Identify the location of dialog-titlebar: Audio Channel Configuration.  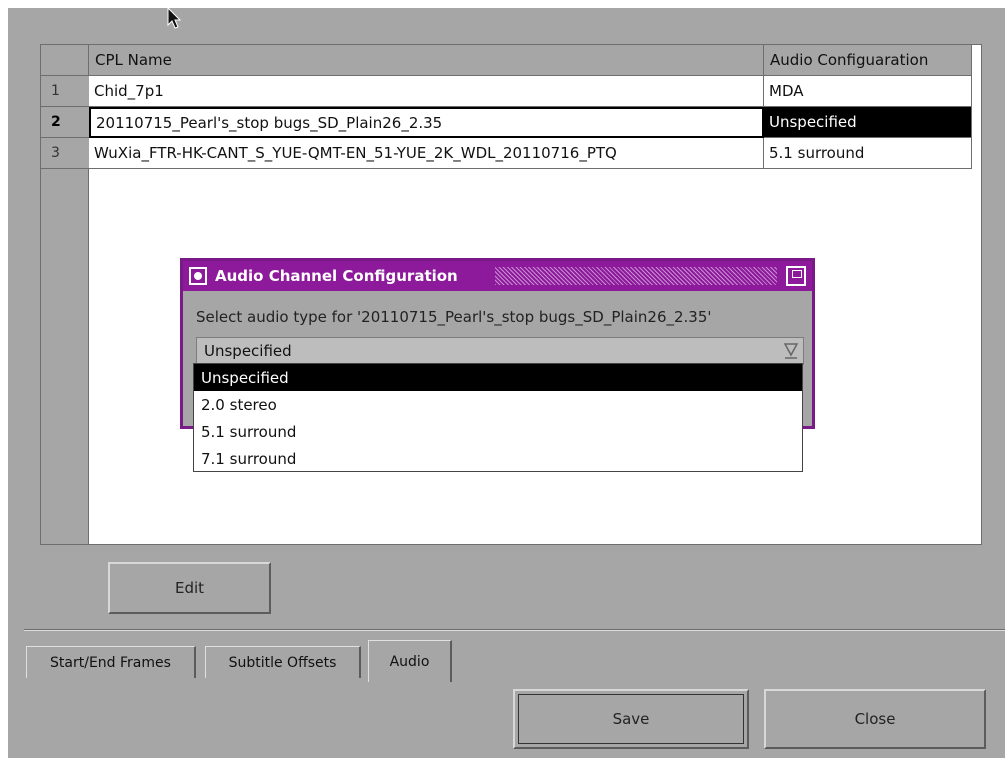
(497, 276).